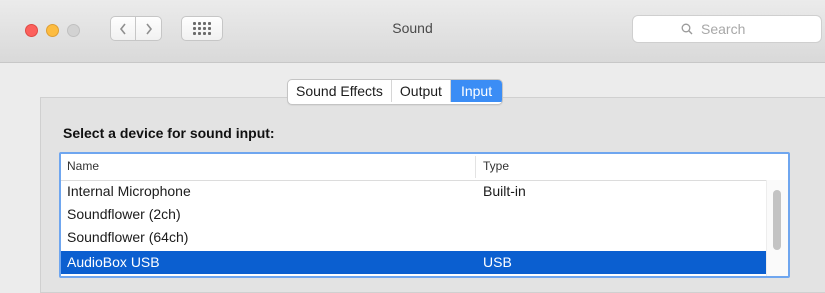  I want to click on tab-sound-effects: Sound Effects, so click(340, 91).